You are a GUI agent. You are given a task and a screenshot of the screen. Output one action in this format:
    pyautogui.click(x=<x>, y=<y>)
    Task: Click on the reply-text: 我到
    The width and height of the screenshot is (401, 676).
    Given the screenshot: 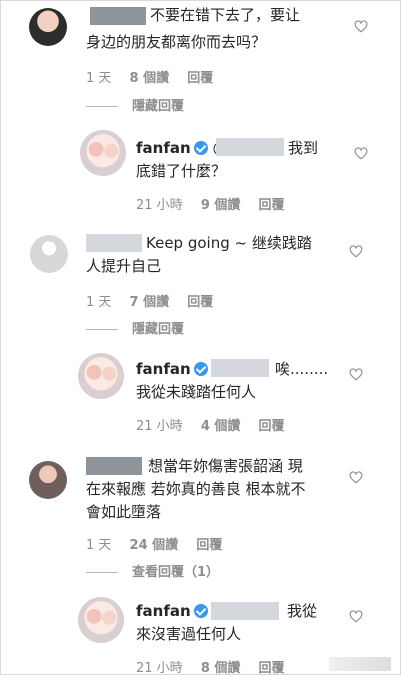 What is the action you would take?
    pyautogui.click(x=303, y=148)
    